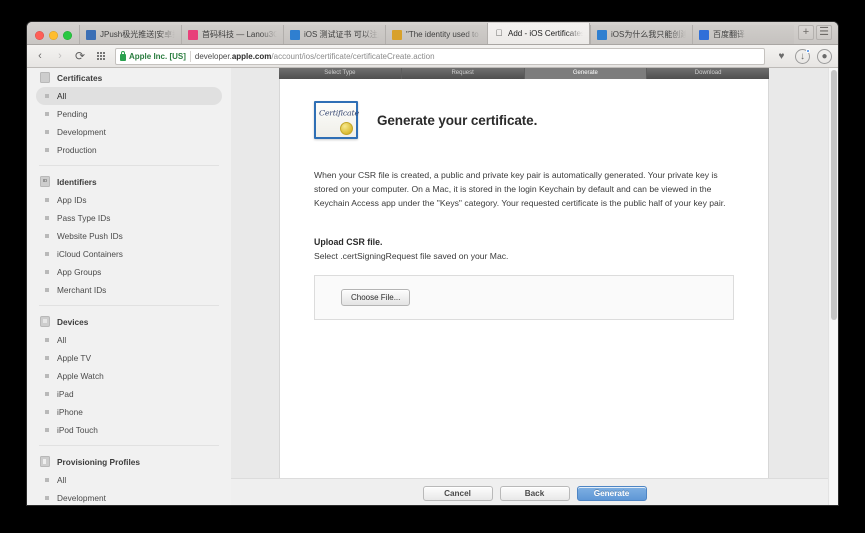 The width and height of the screenshot is (865, 533). I want to click on sidebar-item-merchant-ids: Merchant IDs, so click(129, 290).